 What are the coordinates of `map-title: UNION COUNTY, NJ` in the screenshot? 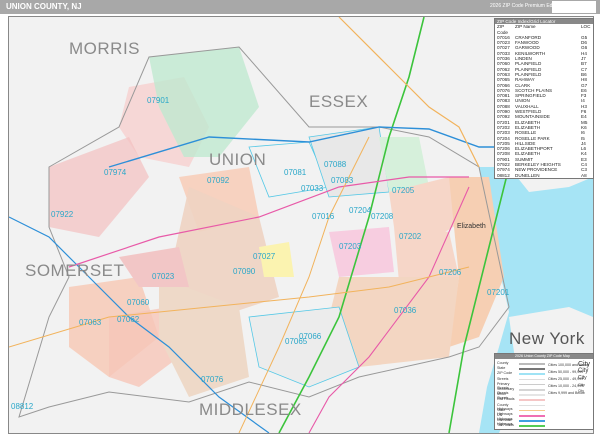 It's located at (44, 6).